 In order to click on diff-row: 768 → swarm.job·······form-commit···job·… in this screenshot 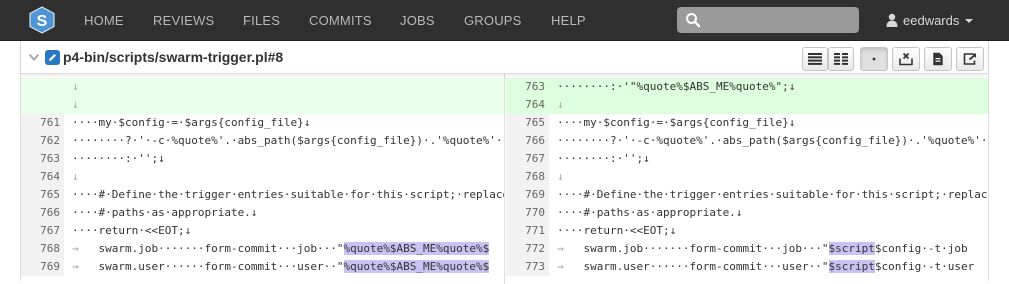, I will do `click(262, 249)`.